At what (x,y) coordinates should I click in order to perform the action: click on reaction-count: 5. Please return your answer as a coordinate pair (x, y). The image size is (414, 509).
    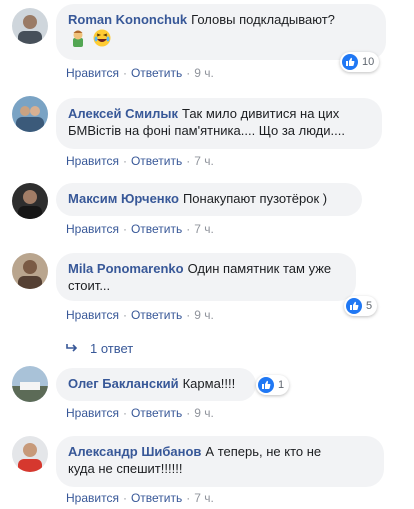
    Looking at the image, I should click on (361, 306).